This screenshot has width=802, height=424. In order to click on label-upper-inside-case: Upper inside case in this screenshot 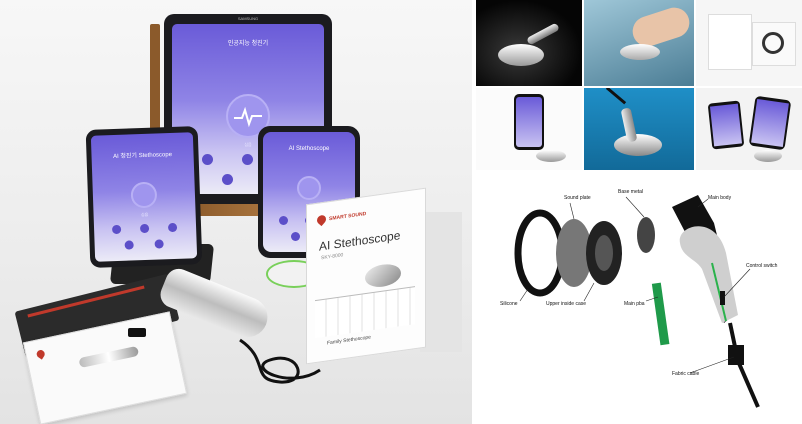, I will do `click(566, 304)`.